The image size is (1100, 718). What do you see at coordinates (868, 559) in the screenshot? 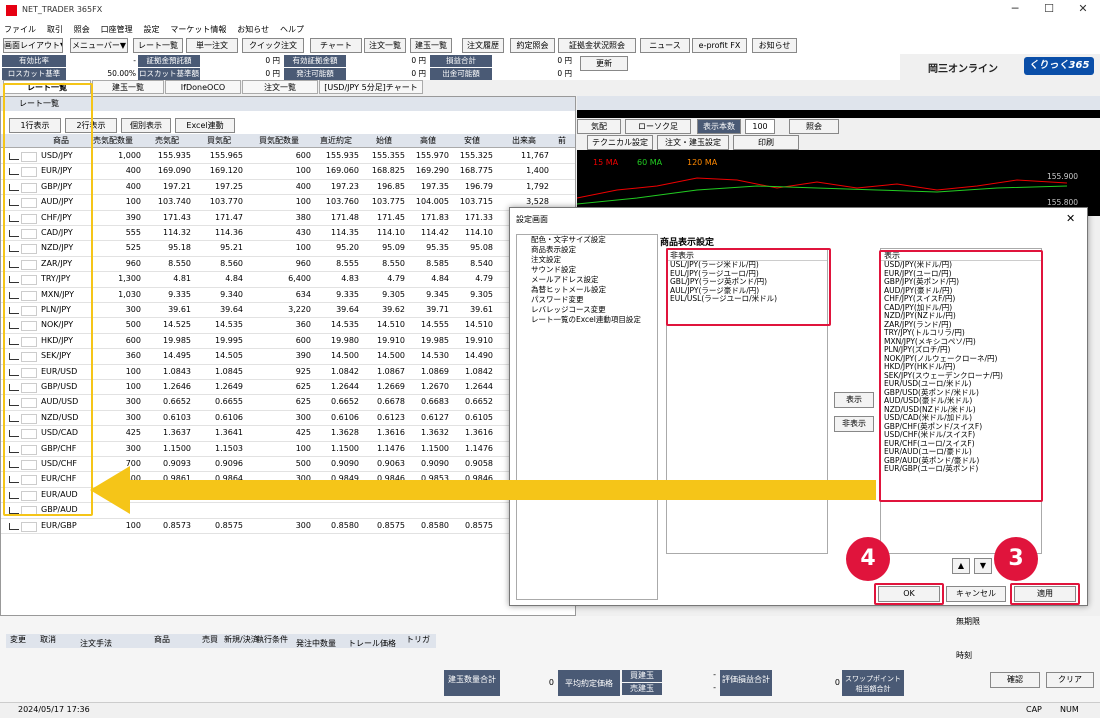
I see `step-4-badge: 4` at bounding box center [868, 559].